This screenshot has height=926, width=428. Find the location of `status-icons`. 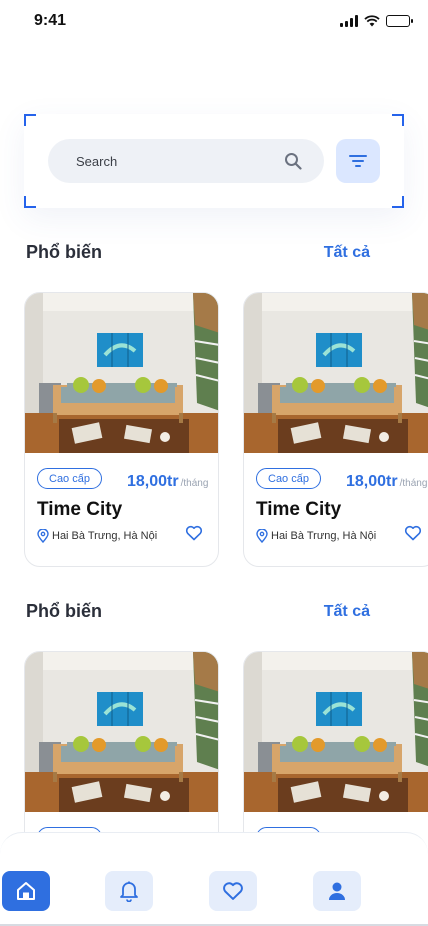

status-icons is located at coordinates (376, 21).